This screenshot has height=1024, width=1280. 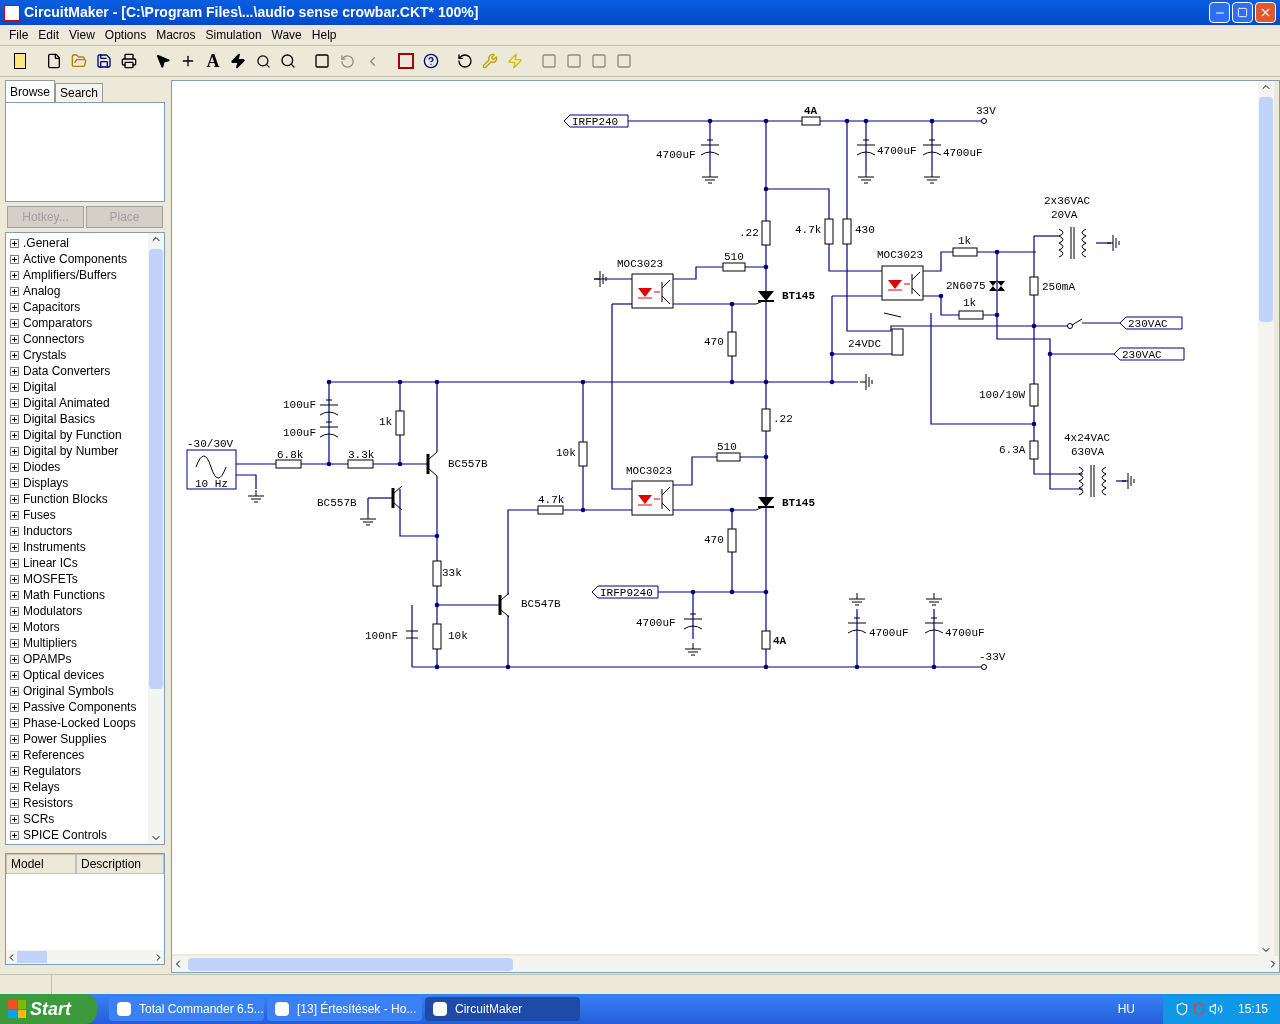 What do you see at coordinates (52, 771) in the screenshot?
I see `tree-item: Regulators` at bounding box center [52, 771].